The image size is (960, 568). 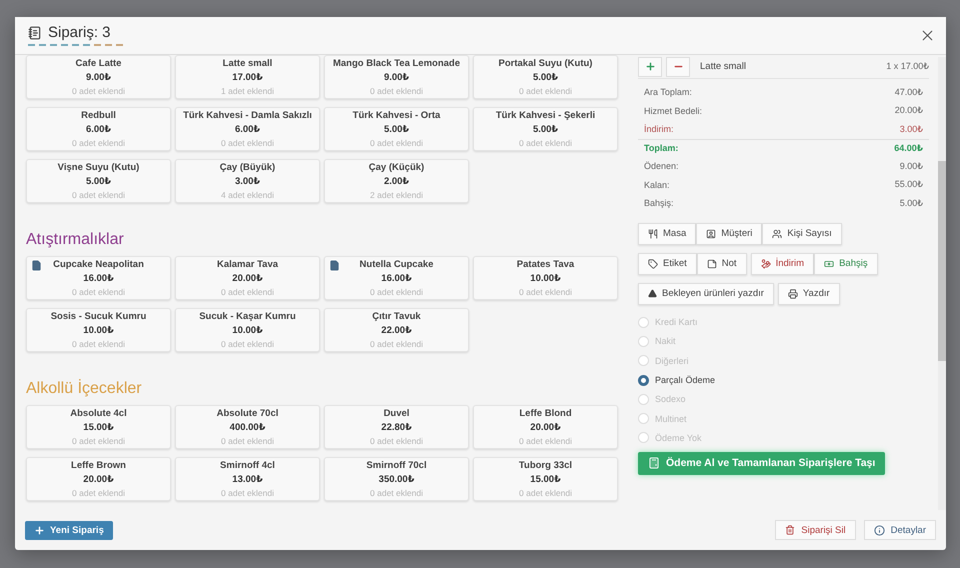 I want to click on decrease-button, so click(x=678, y=66).